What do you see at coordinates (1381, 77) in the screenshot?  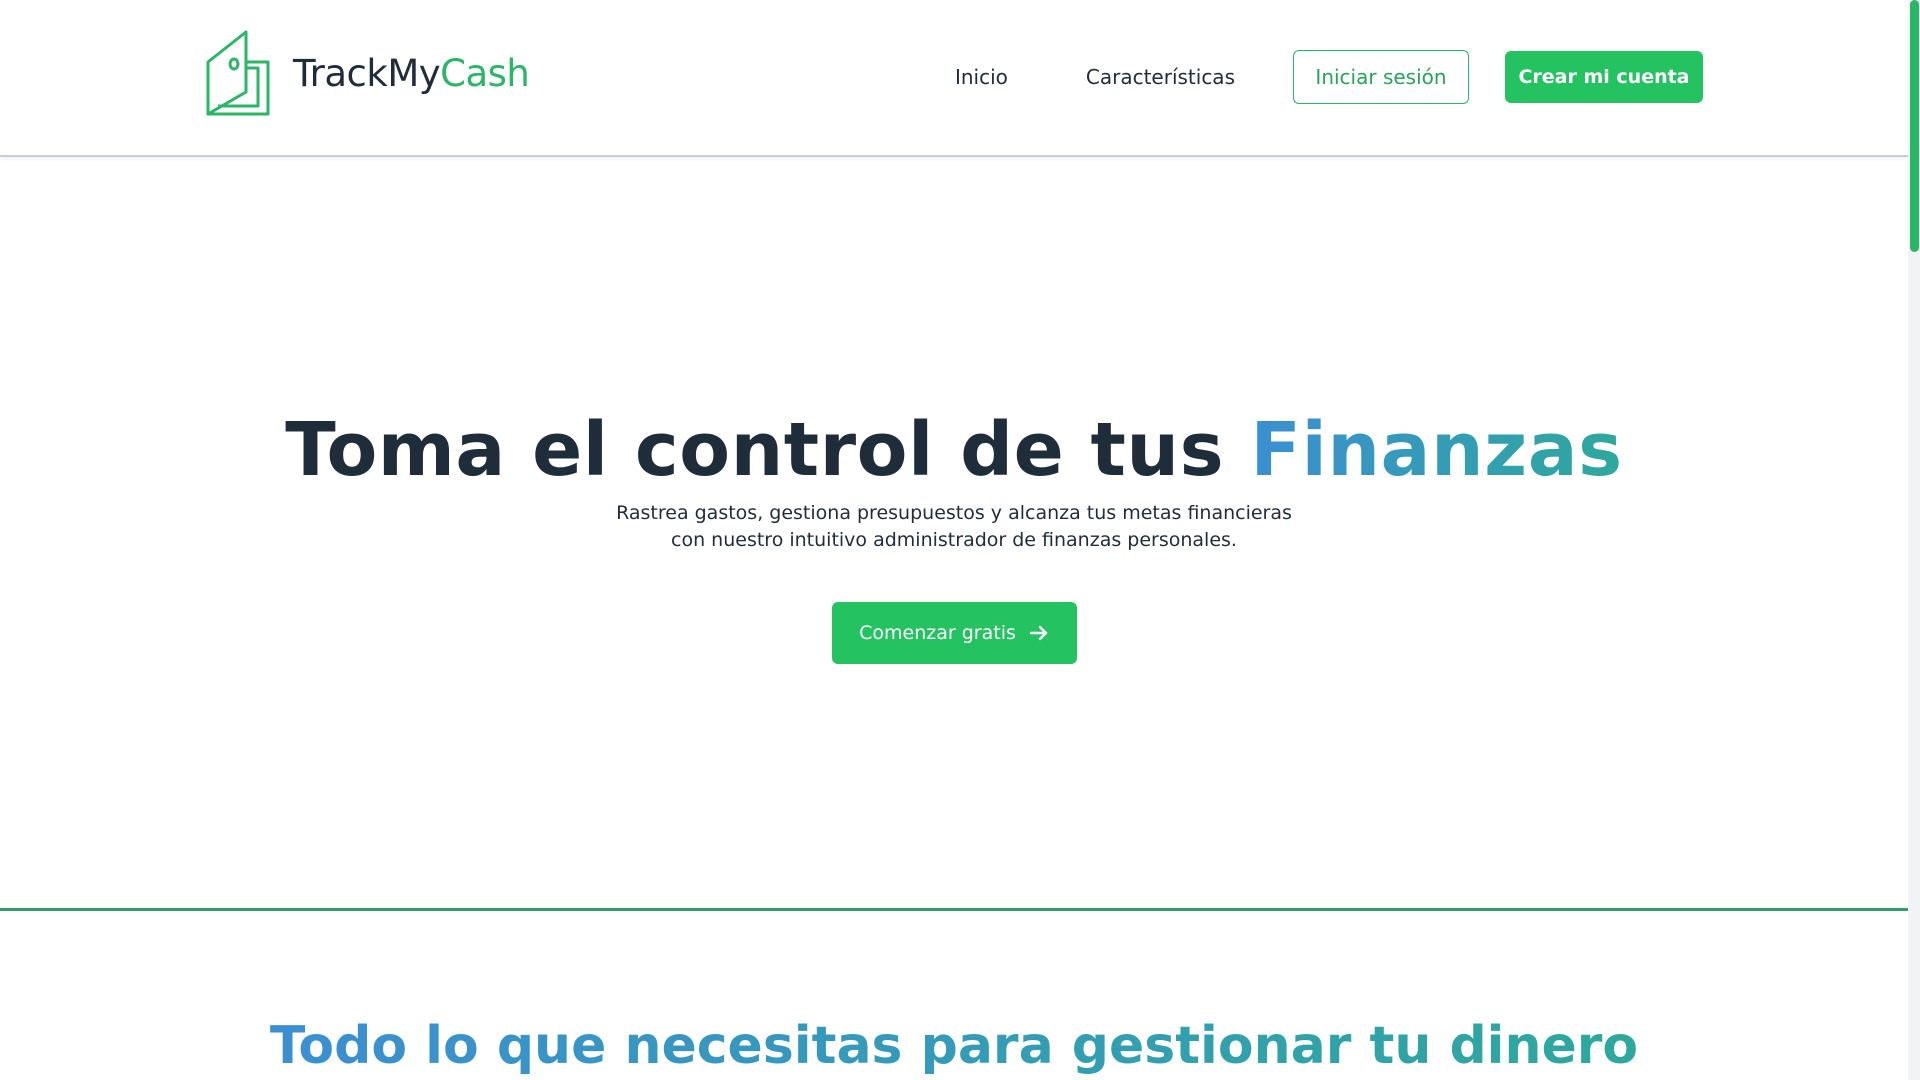 I see `login-button: Iniciar sesión` at bounding box center [1381, 77].